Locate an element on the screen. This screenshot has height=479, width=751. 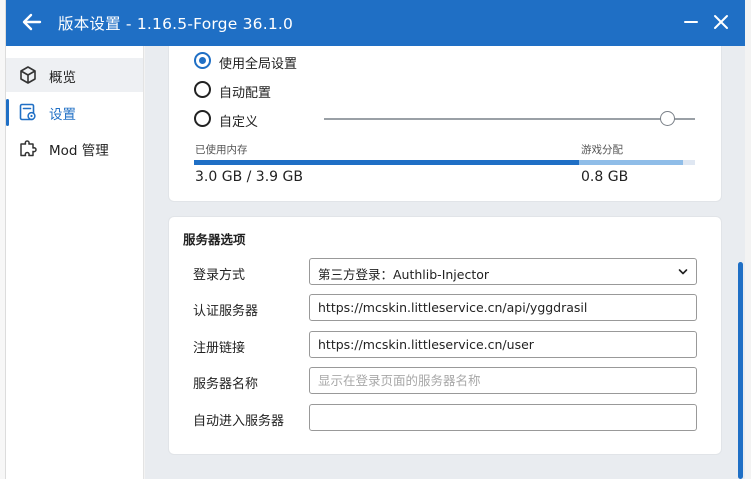
used-memory-label: 已使用内存 is located at coordinates (221, 150).